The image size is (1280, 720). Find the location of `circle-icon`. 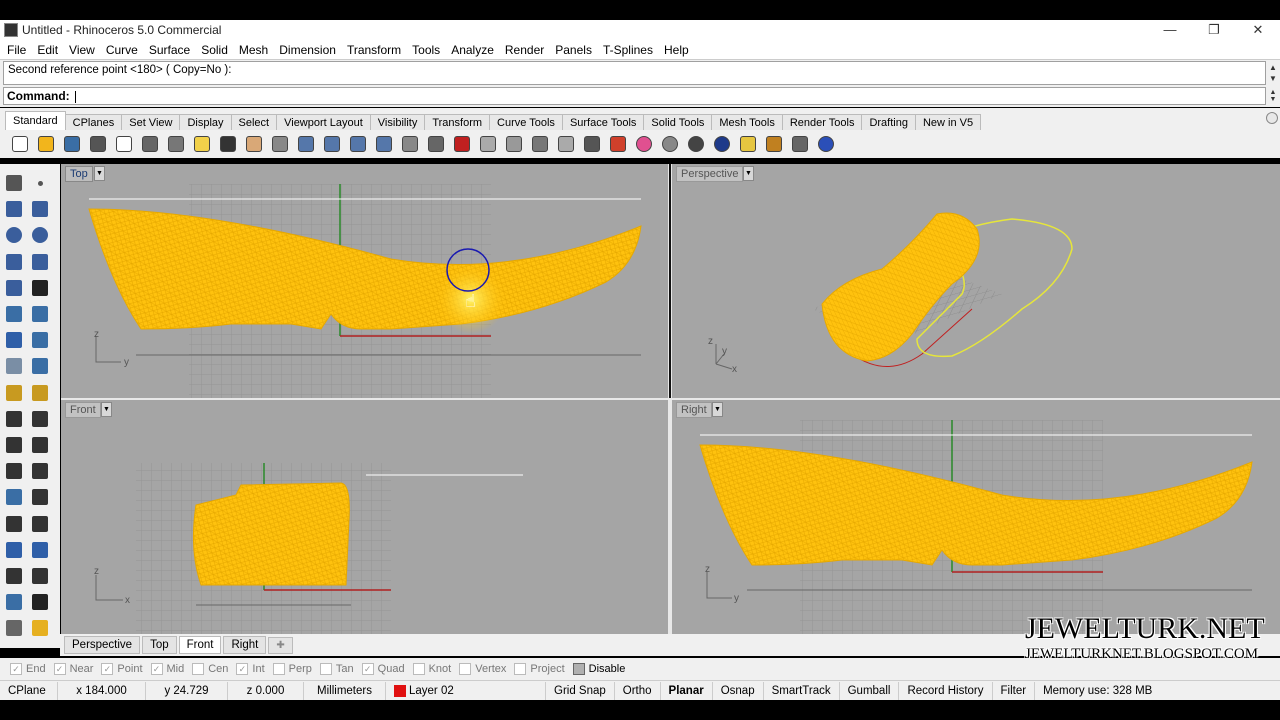

circle-icon is located at coordinates (14, 235).